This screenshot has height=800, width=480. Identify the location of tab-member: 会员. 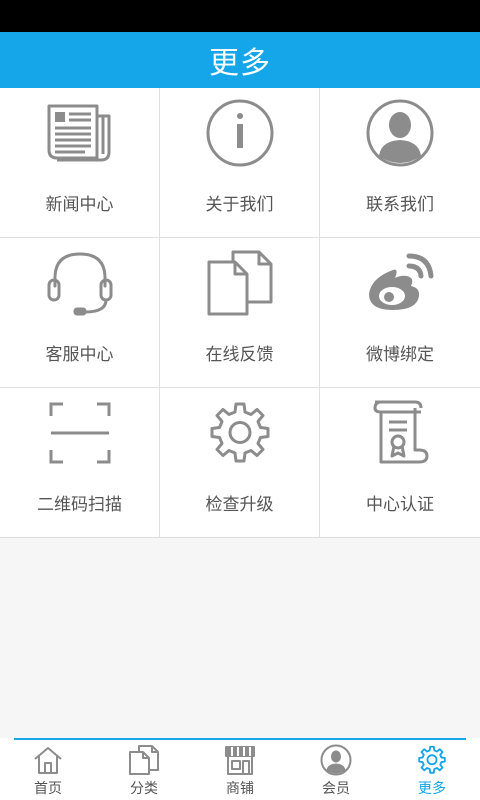
(336, 772).